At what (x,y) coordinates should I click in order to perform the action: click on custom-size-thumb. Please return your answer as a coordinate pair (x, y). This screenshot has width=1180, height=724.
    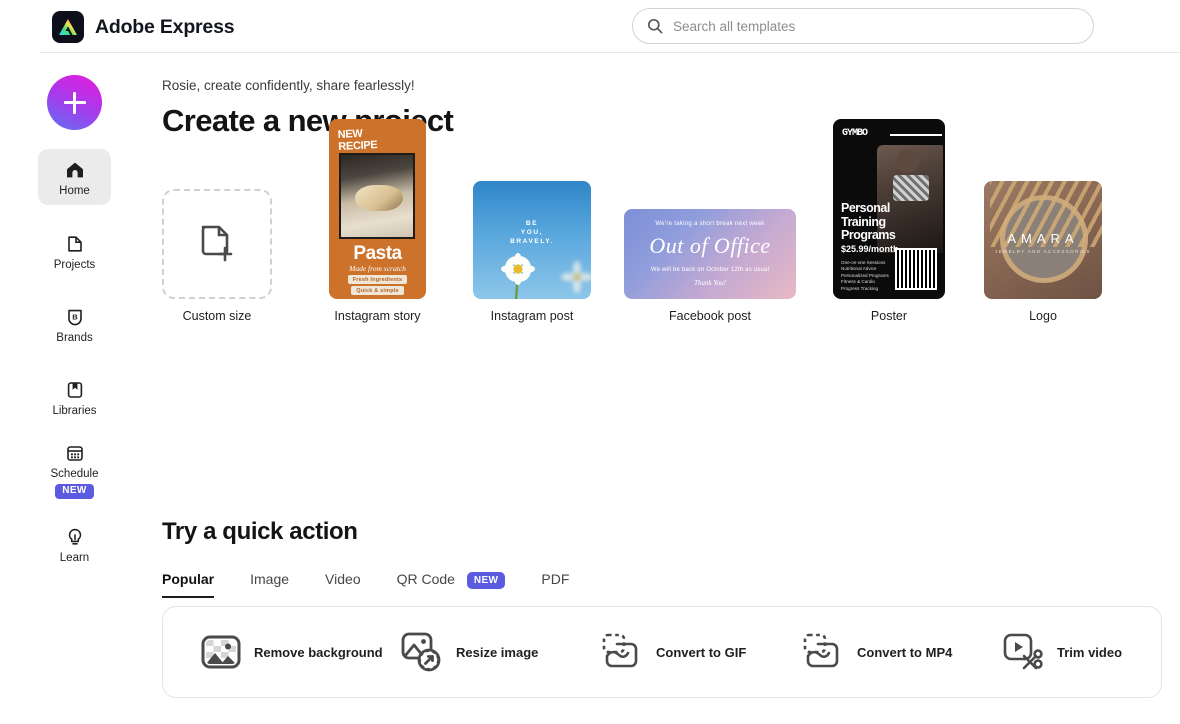
    Looking at the image, I should click on (217, 244).